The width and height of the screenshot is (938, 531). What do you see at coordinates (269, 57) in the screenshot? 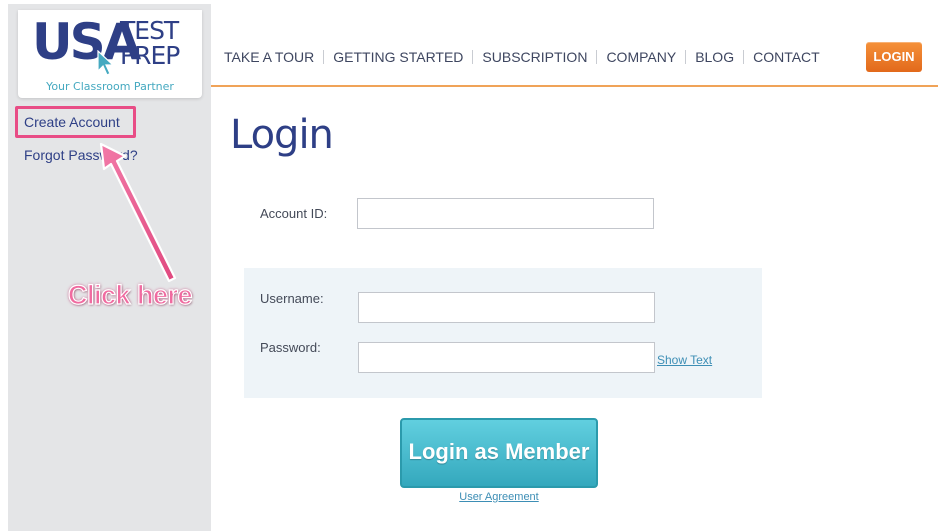
I see `nav-item-take-a-tour: TAKE A TOUR` at bounding box center [269, 57].